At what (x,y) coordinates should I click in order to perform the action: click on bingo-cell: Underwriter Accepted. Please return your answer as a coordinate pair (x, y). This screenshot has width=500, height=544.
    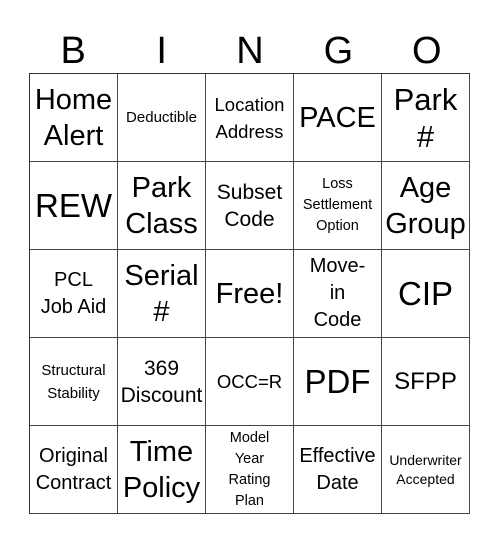
    Looking at the image, I should click on (426, 470).